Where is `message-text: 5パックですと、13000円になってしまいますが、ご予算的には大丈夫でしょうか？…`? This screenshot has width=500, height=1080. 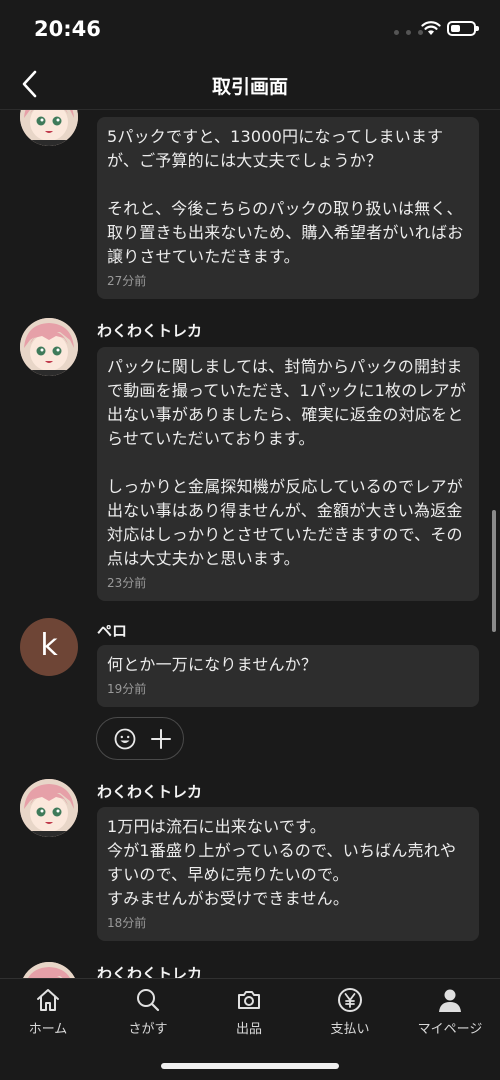 message-text: 5パックですと、13000円になってしまいますが、ご予算的には大丈夫でしょうか？… is located at coordinates (285, 196).